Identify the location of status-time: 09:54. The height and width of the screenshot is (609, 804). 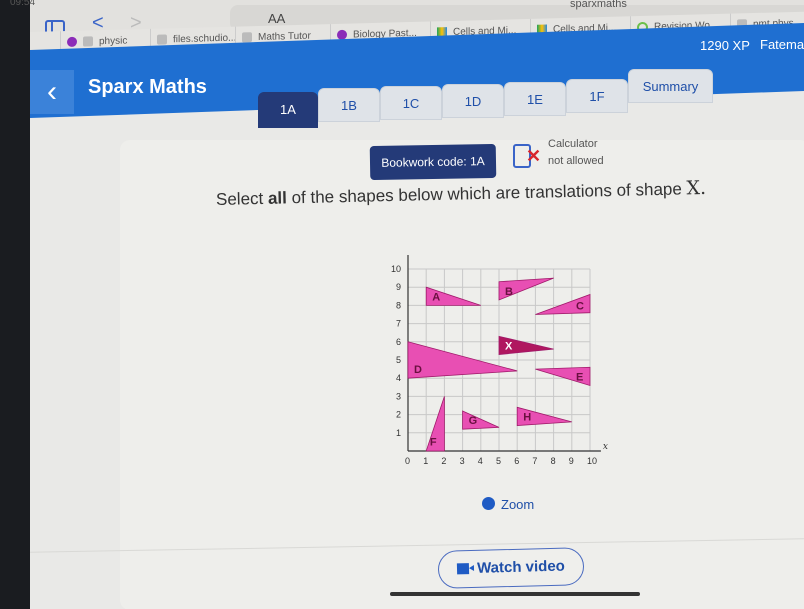
(23, 4).